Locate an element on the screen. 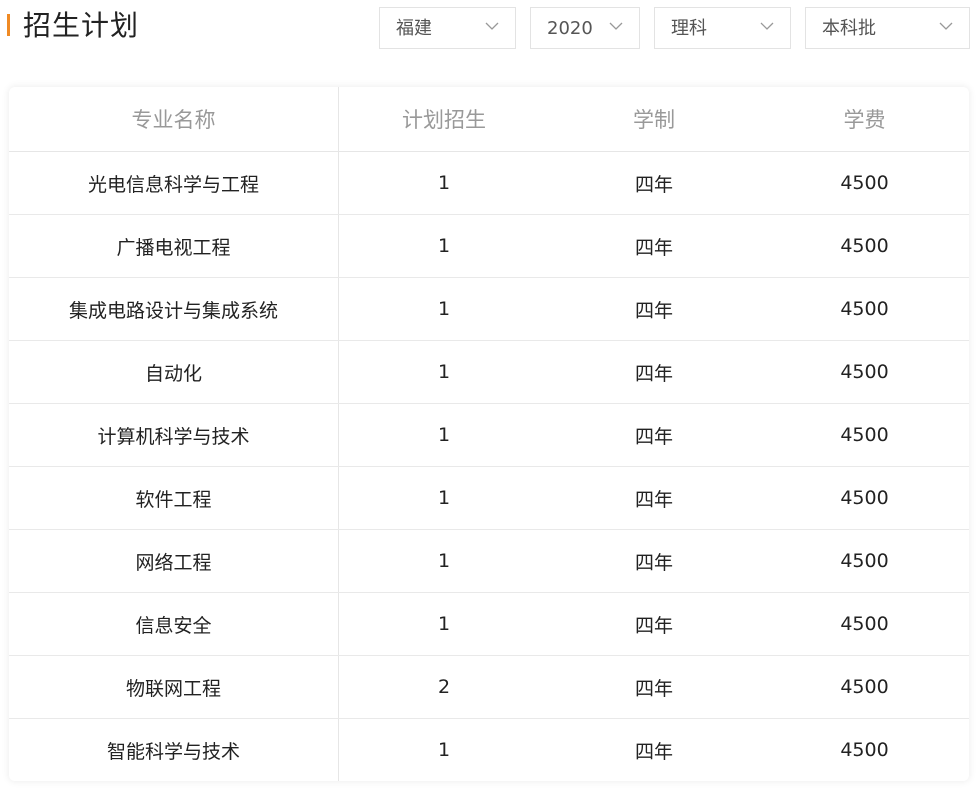 The width and height of the screenshot is (979, 794). cell-plan: 2 is located at coordinates (443, 687).